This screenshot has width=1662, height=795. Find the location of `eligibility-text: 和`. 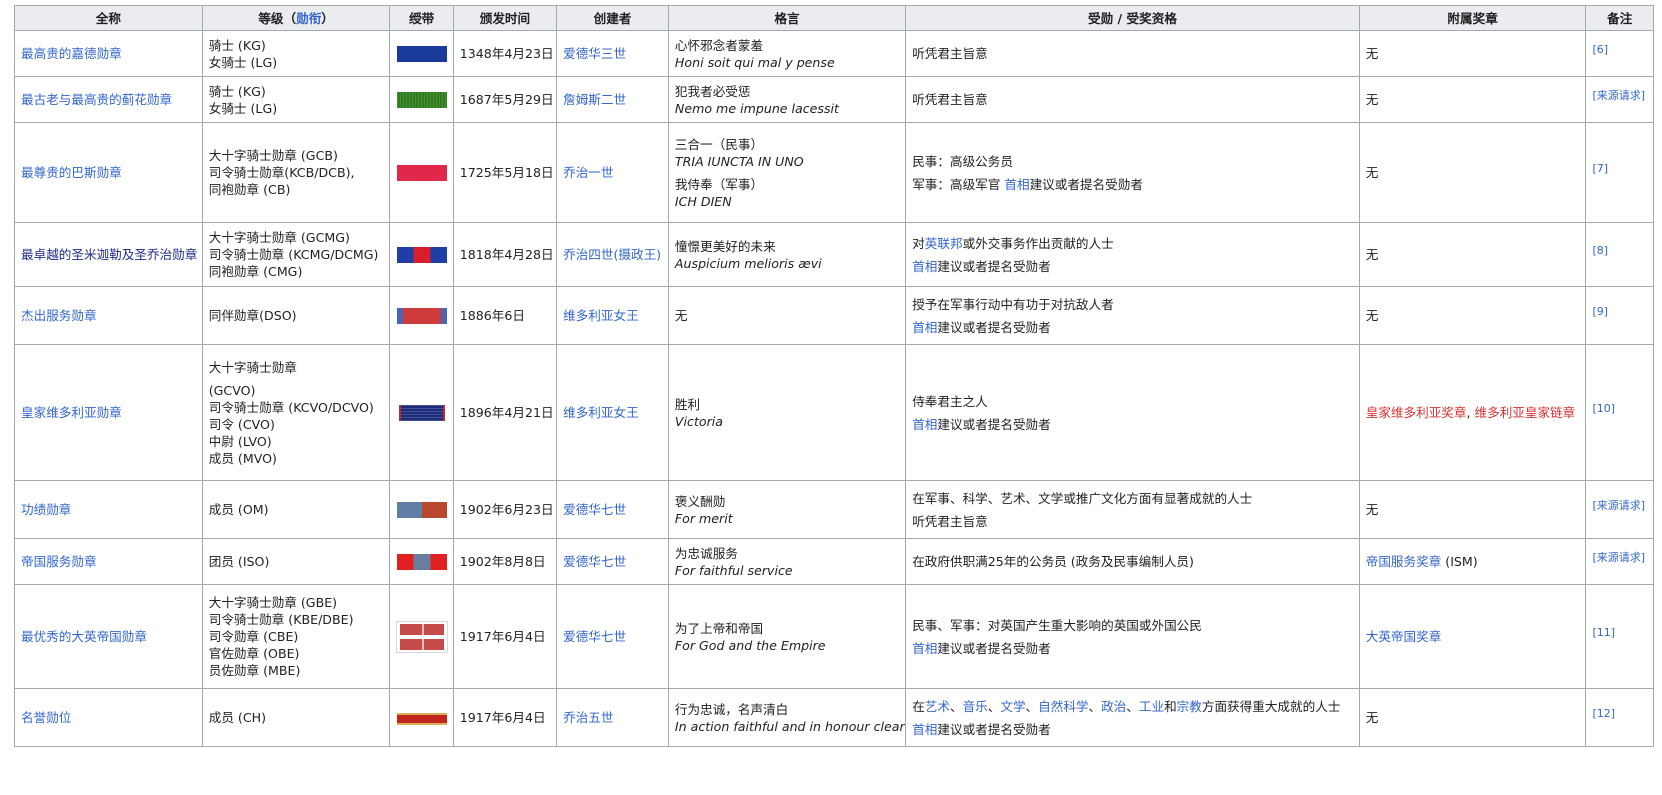

eligibility-text: 和 is located at coordinates (1170, 706).